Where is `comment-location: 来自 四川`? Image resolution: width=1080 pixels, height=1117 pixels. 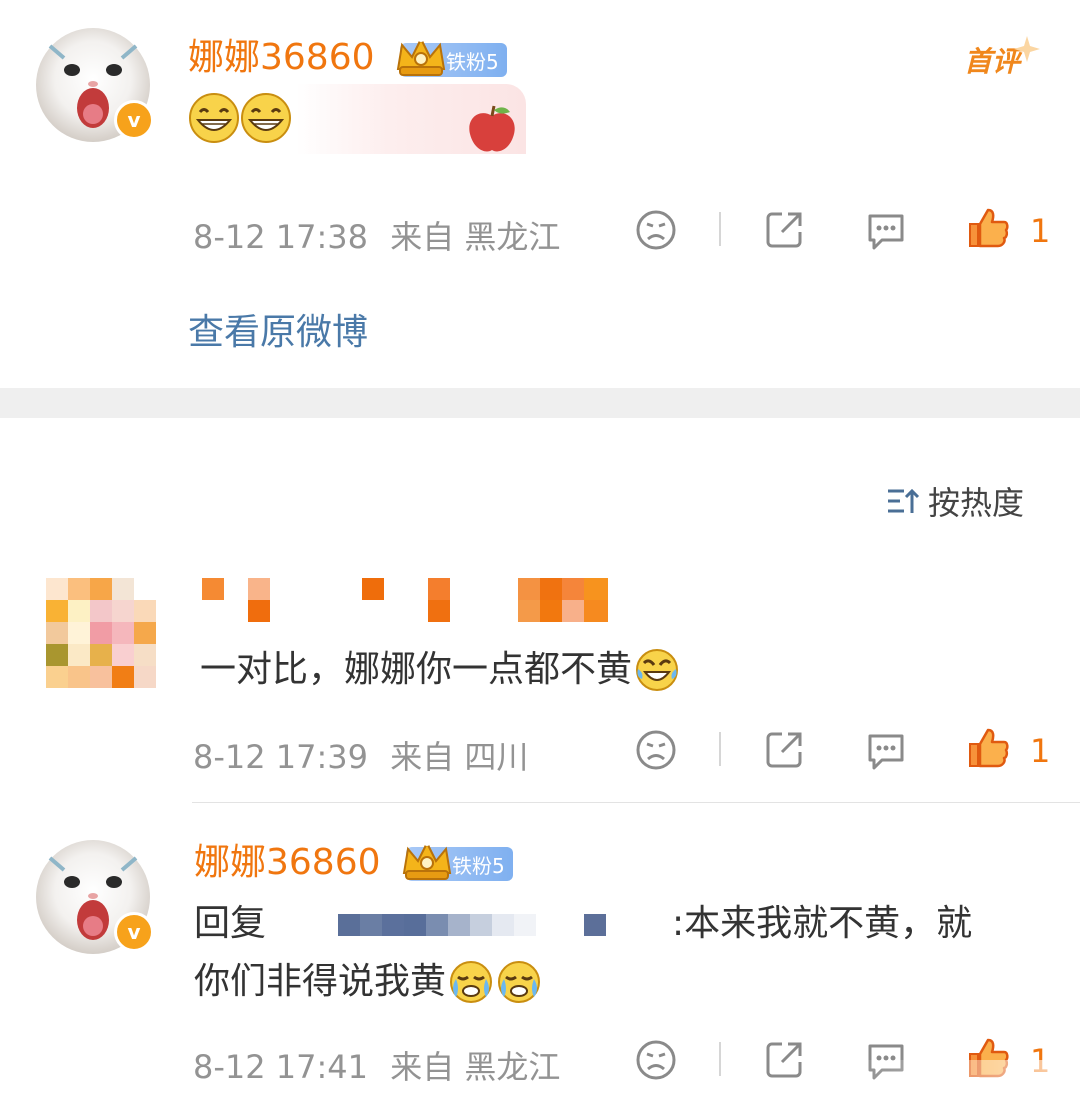
comment-location: 来自 四川 is located at coordinates (459, 757).